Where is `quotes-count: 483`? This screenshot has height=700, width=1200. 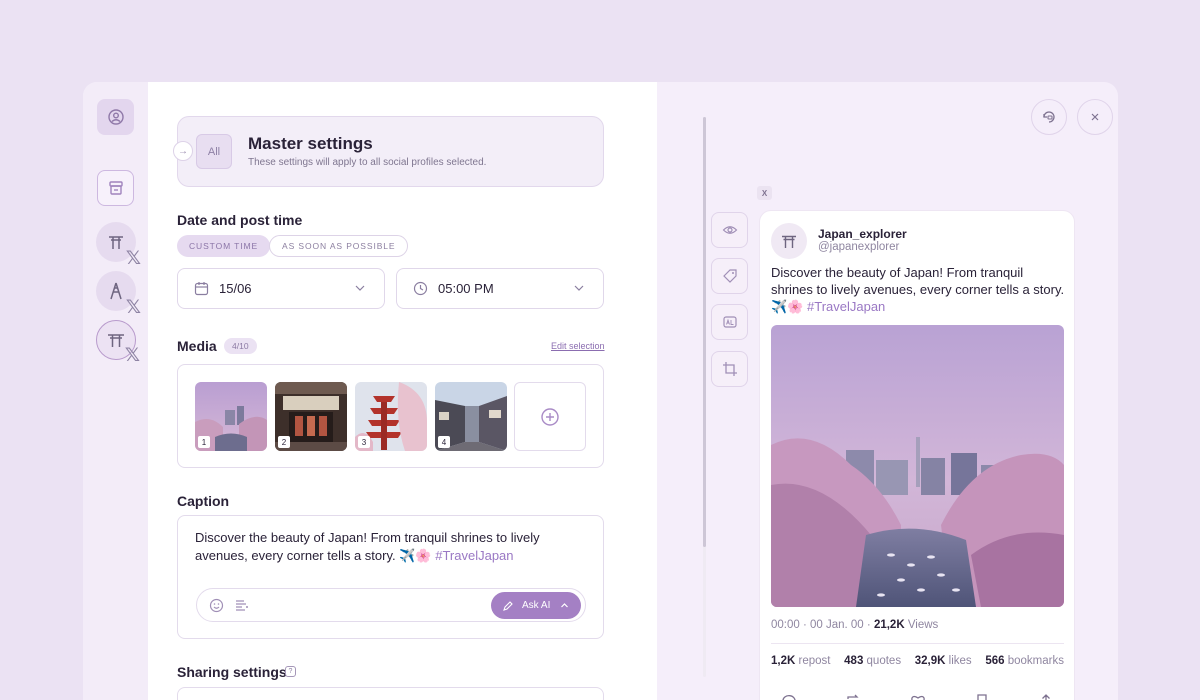 quotes-count: 483 is located at coordinates (854, 661).